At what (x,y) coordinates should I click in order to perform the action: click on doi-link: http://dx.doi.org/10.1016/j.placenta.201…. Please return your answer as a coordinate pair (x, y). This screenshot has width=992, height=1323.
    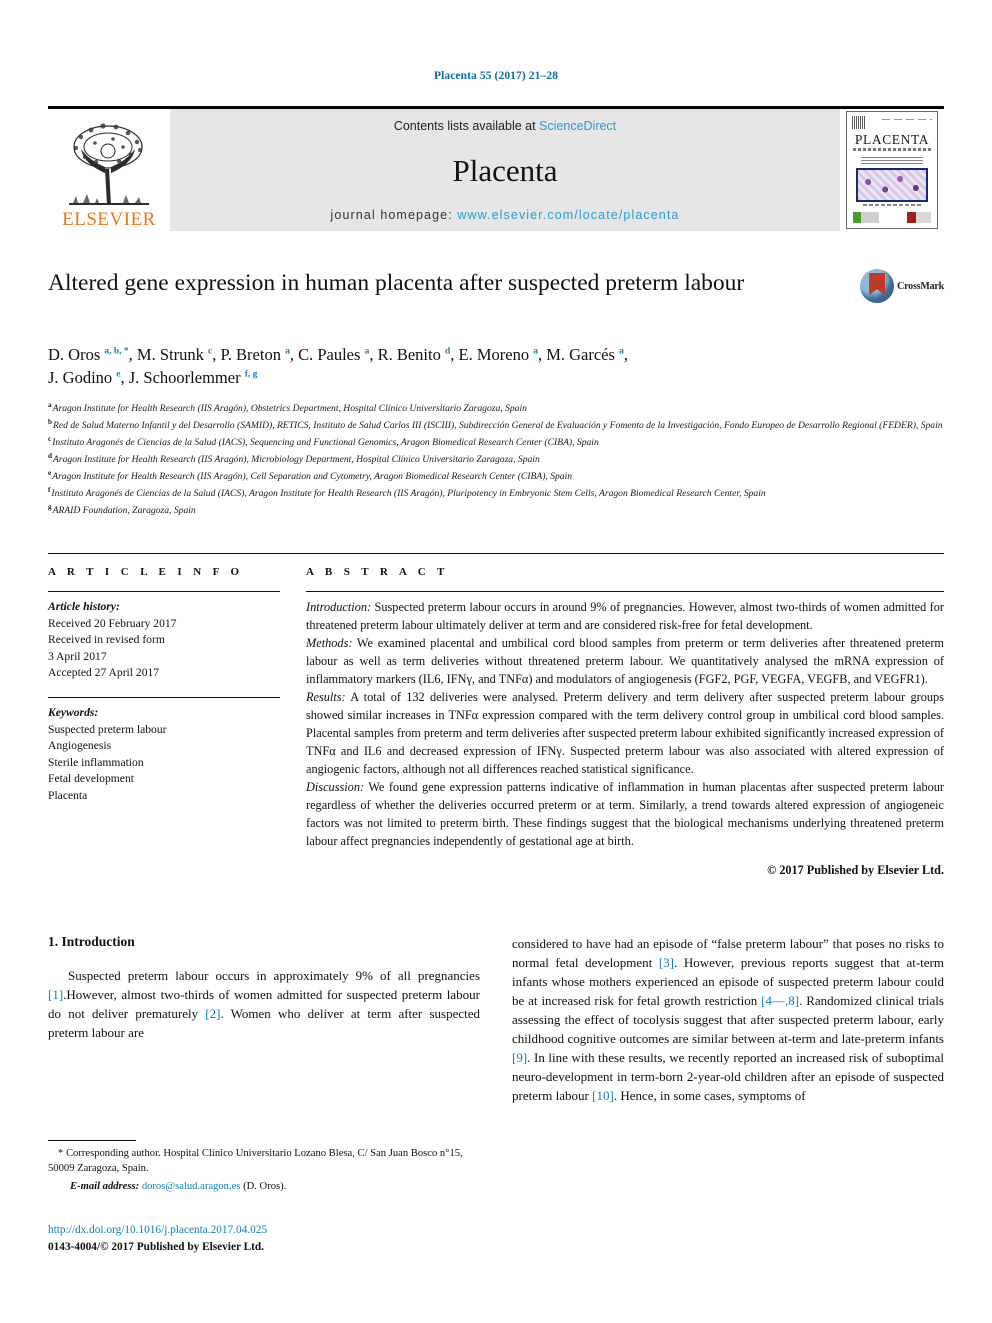
    Looking at the image, I should click on (264, 1230).